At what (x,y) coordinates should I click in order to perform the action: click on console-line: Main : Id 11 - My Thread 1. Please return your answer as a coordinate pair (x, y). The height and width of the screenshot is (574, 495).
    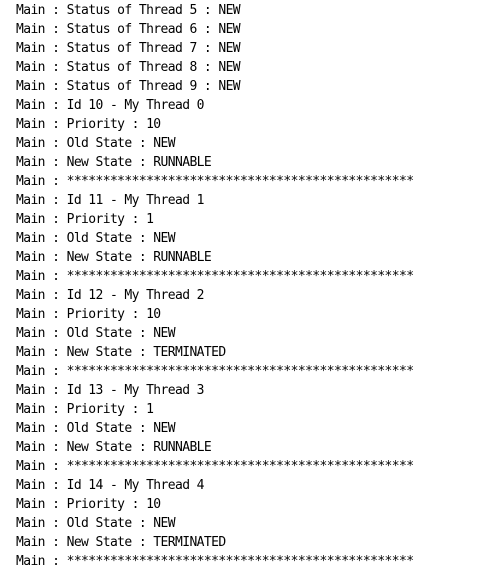
    Looking at the image, I should click on (110, 200).